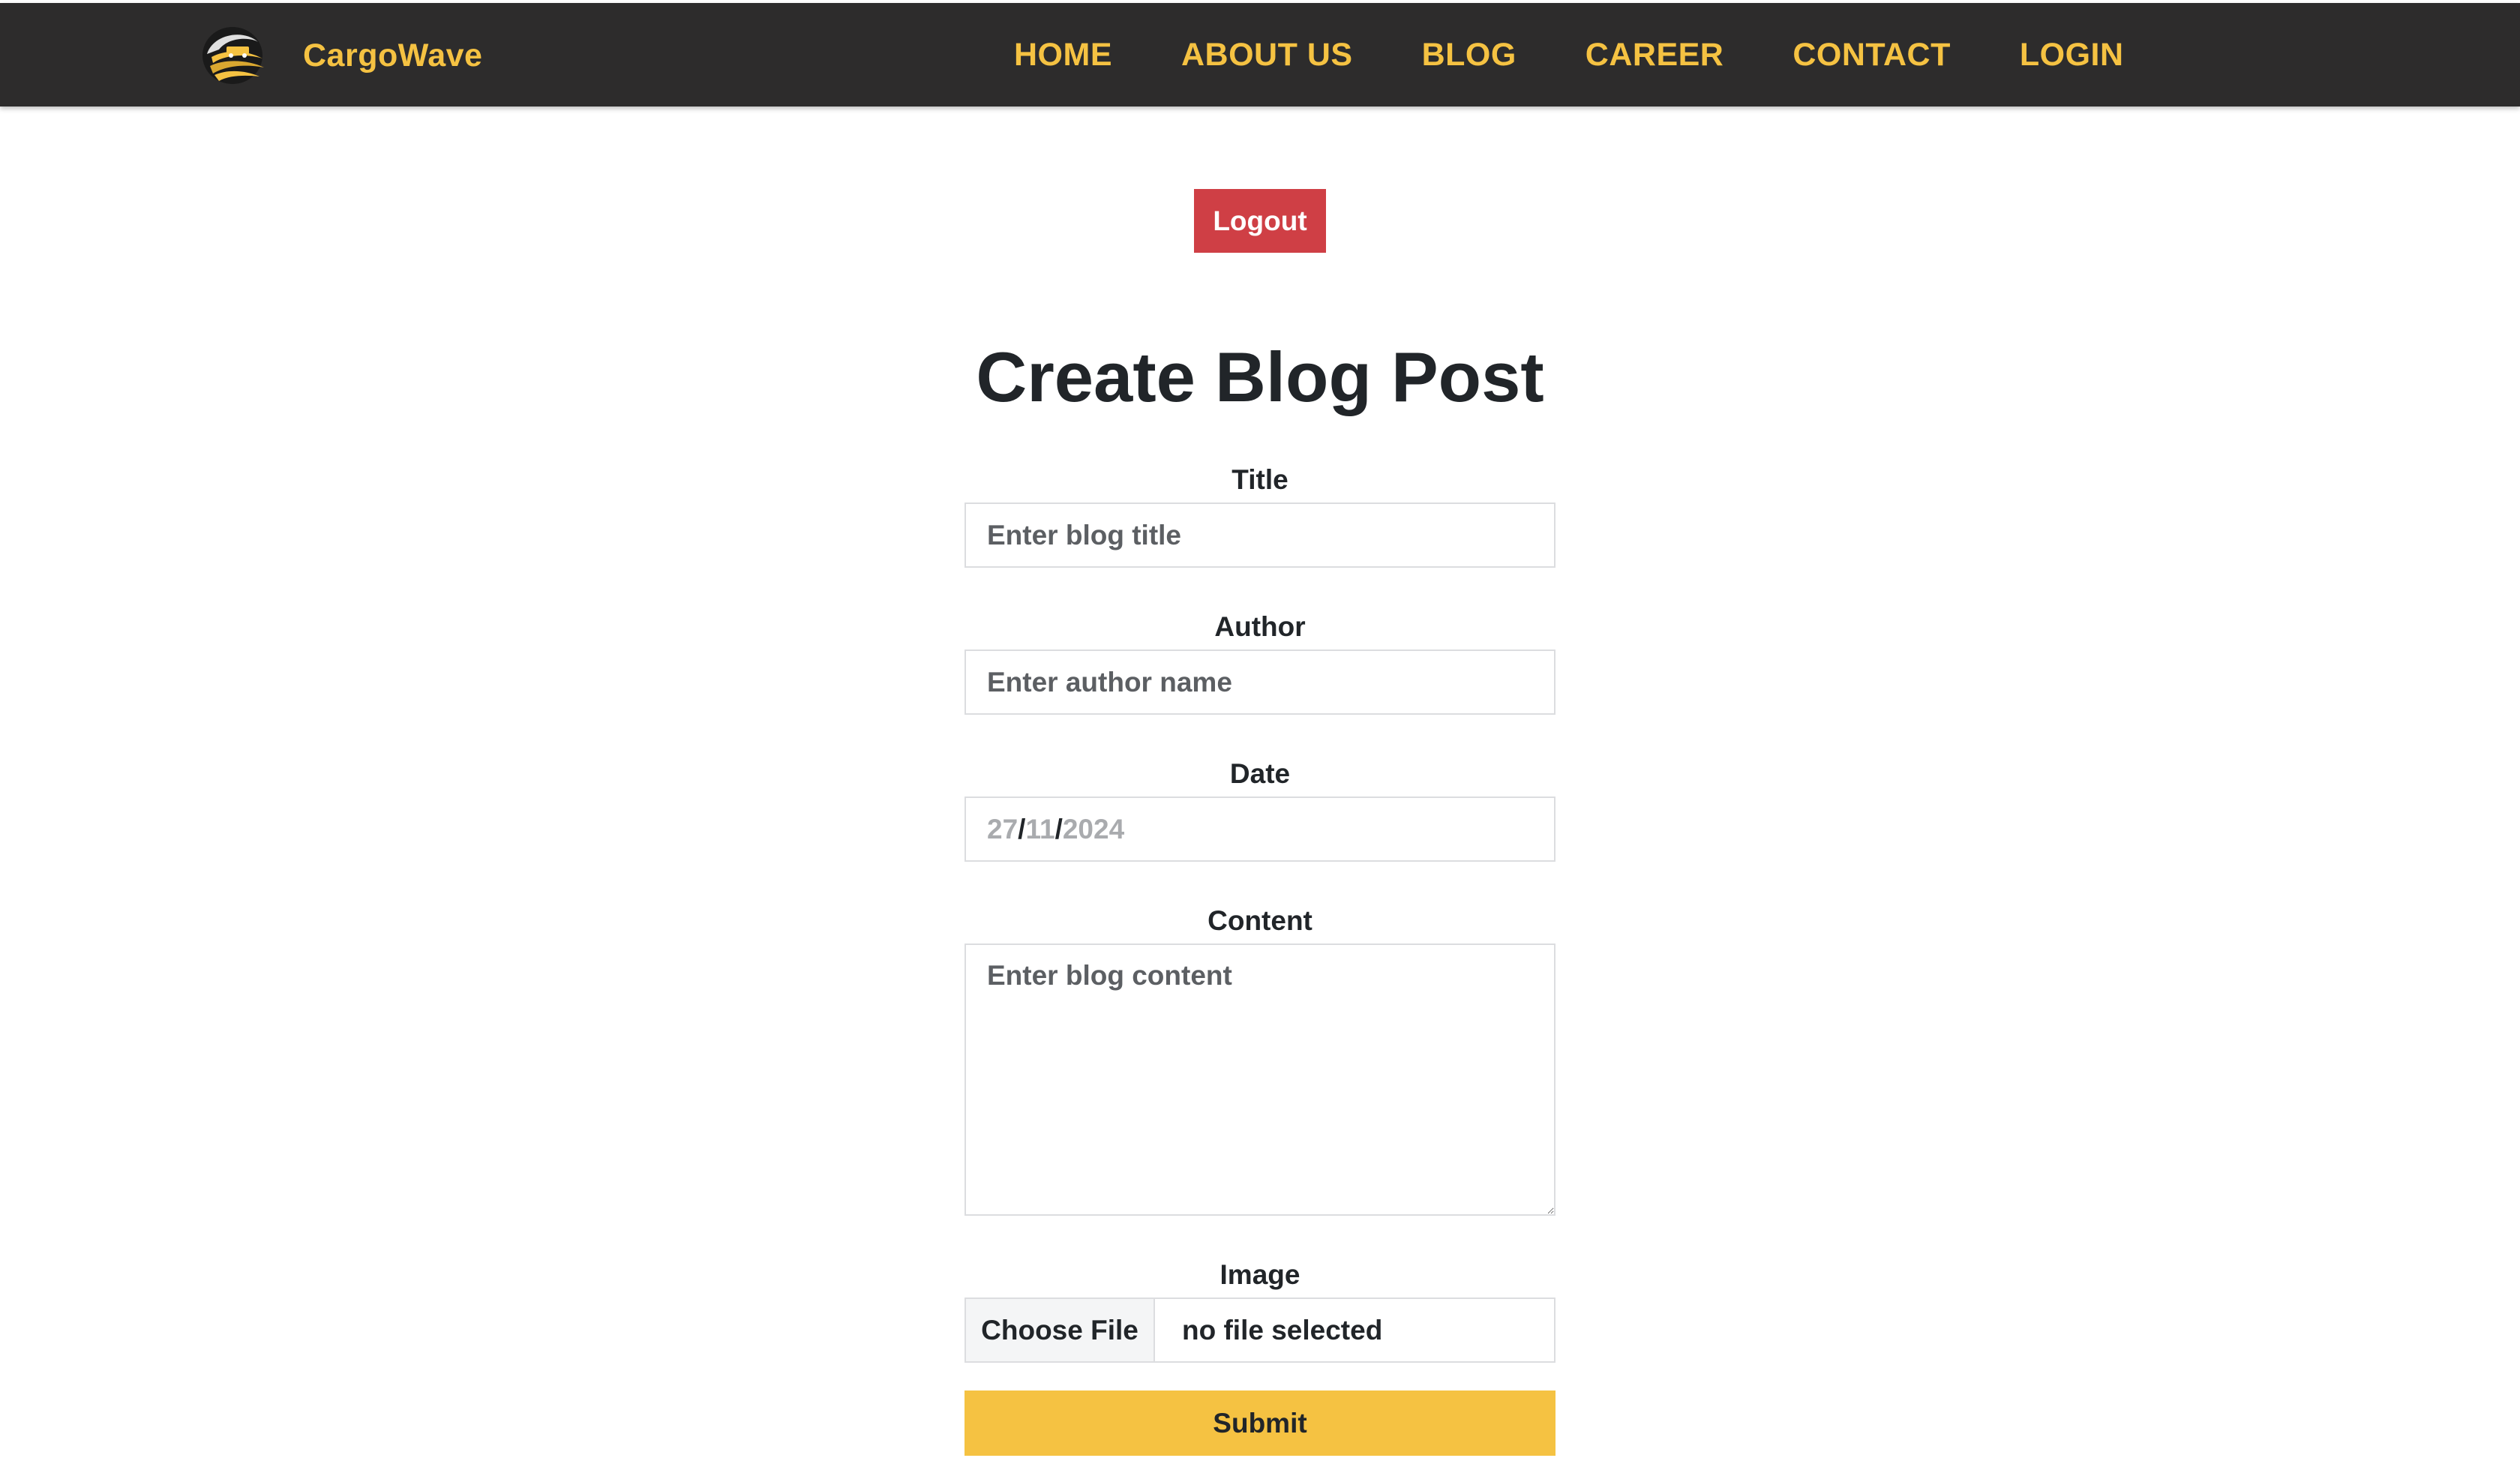 This screenshot has width=2520, height=1458. What do you see at coordinates (393, 55) in the screenshot?
I see `brand-name: CargoWave` at bounding box center [393, 55].